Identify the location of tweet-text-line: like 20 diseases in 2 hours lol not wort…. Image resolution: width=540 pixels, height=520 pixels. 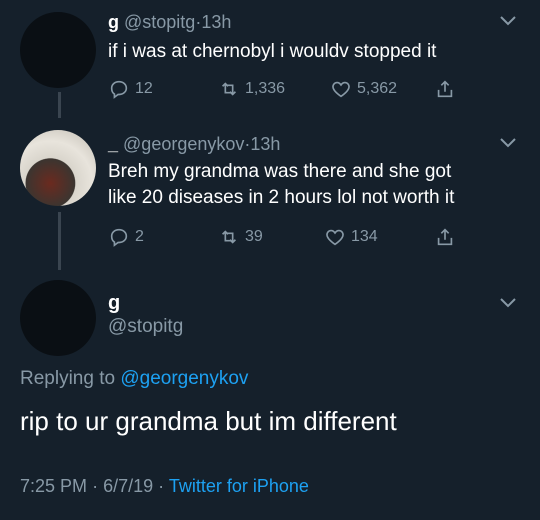
(281, 197).